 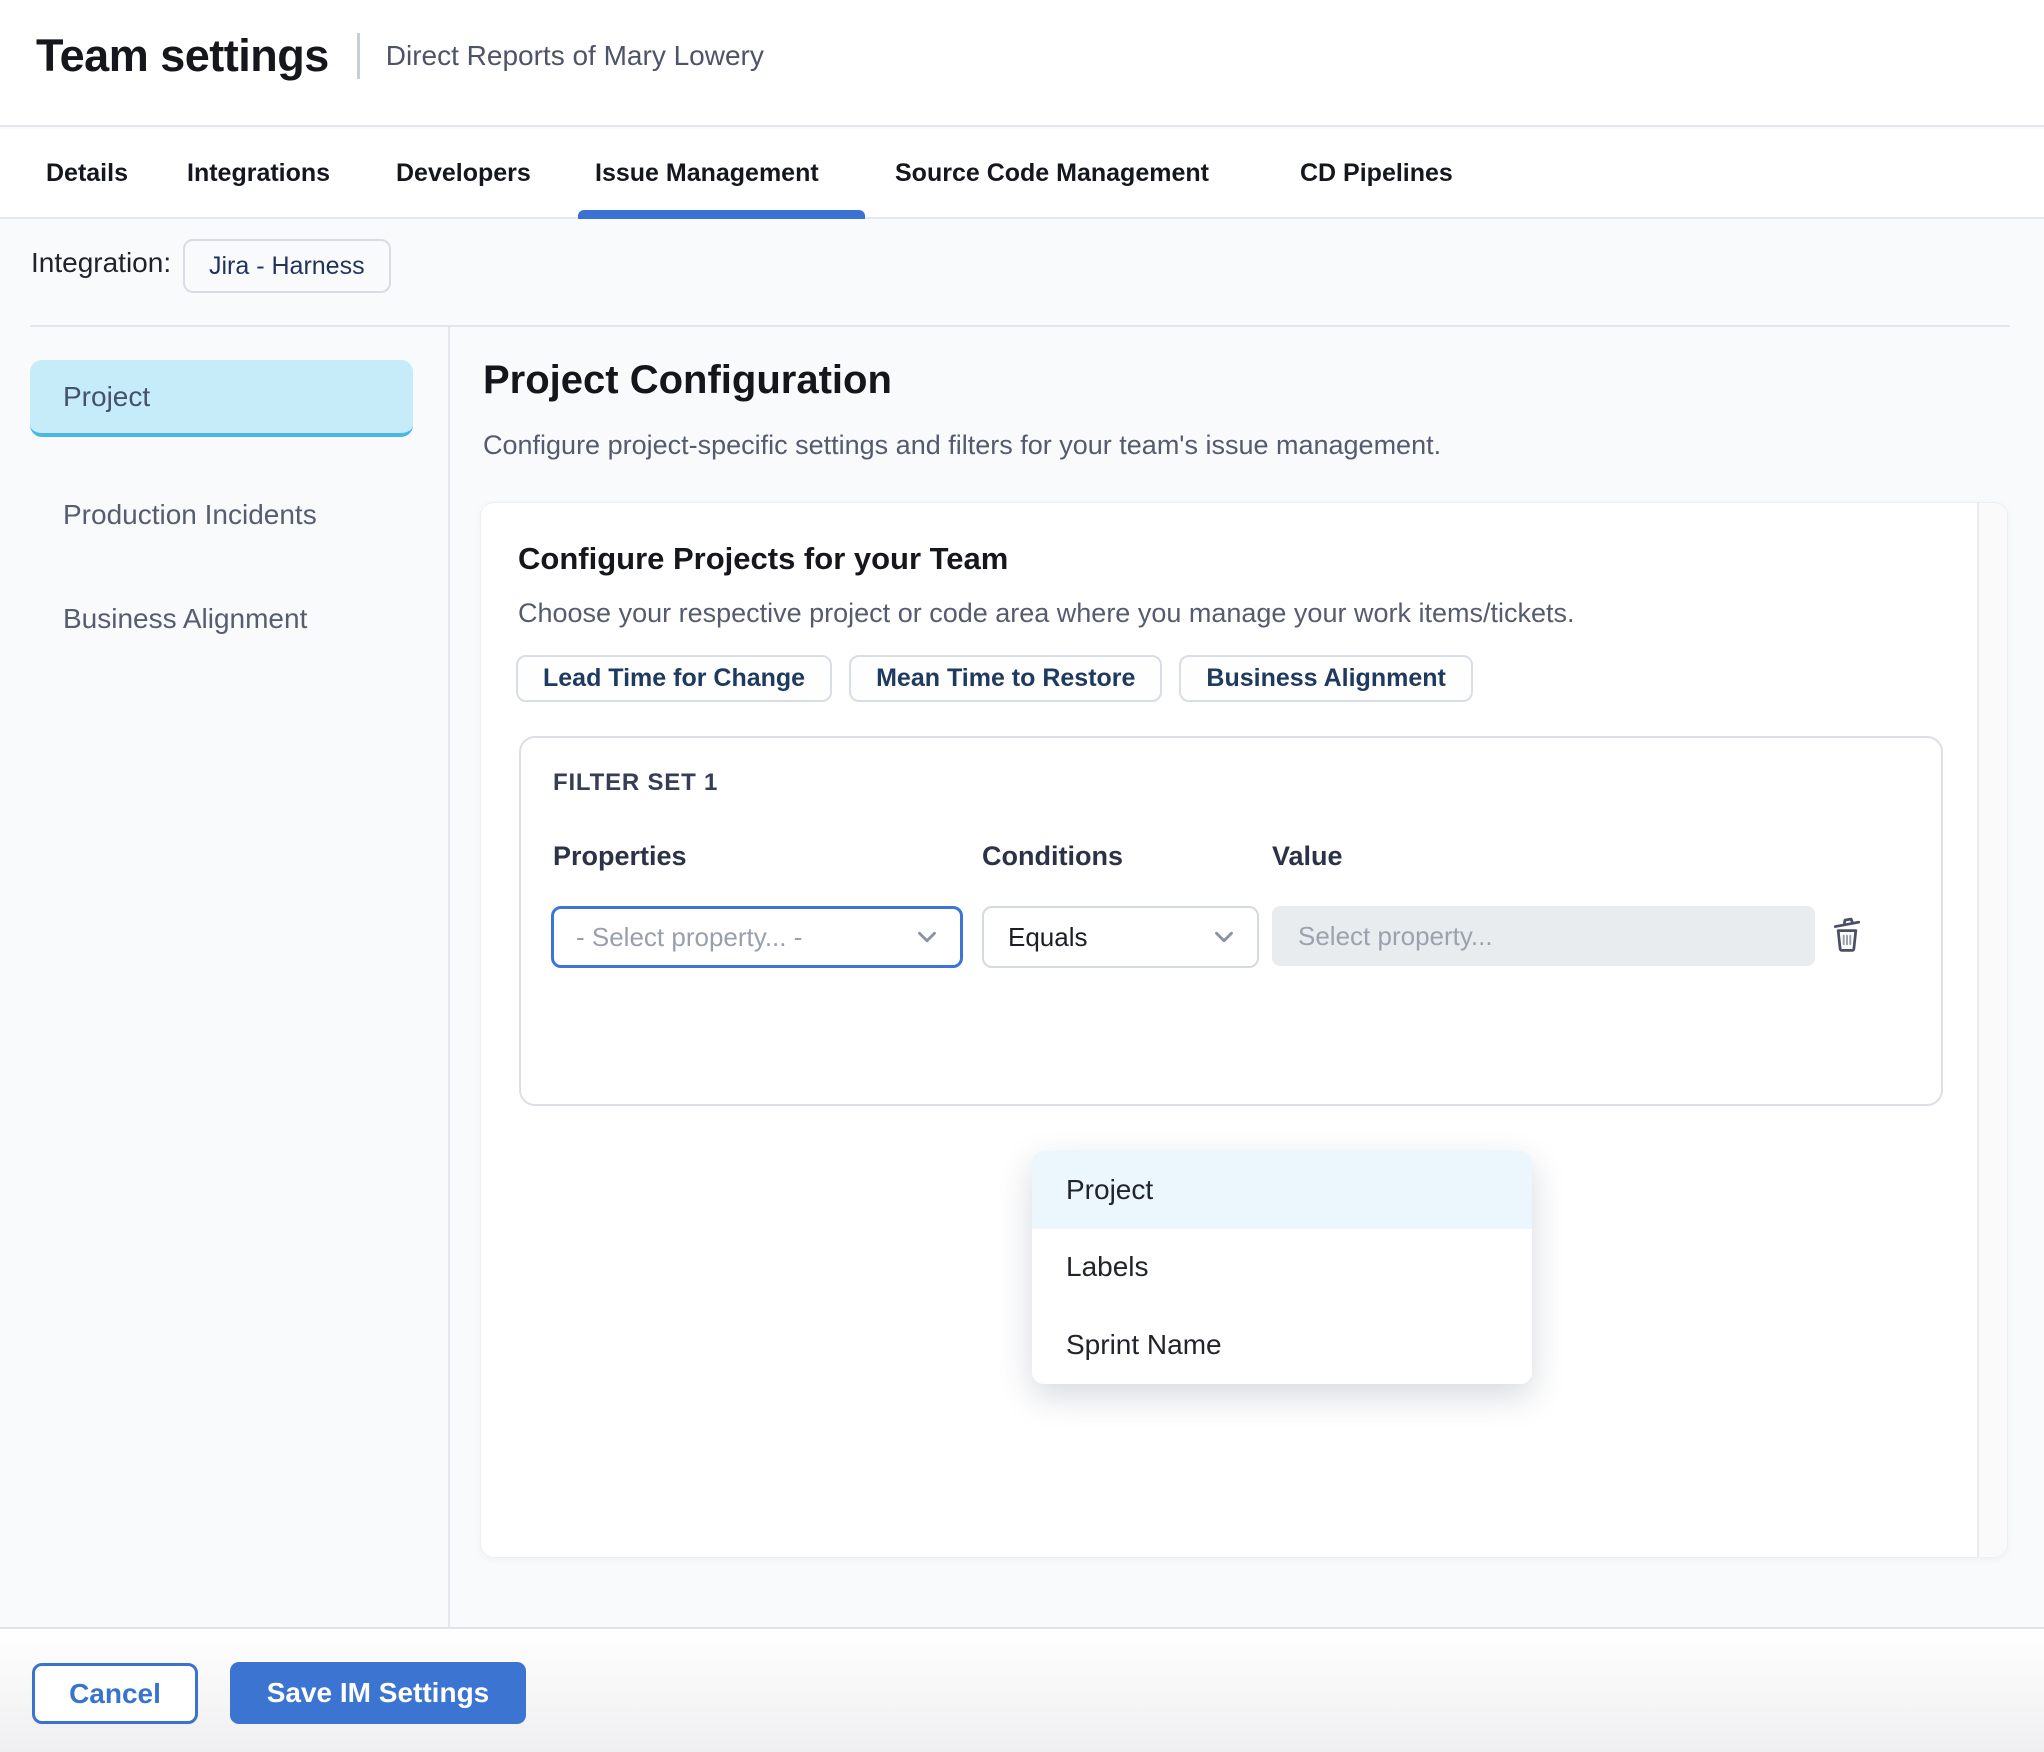 I want to click on dropdown-option-project: Project, so click(x=1282, y=1190).